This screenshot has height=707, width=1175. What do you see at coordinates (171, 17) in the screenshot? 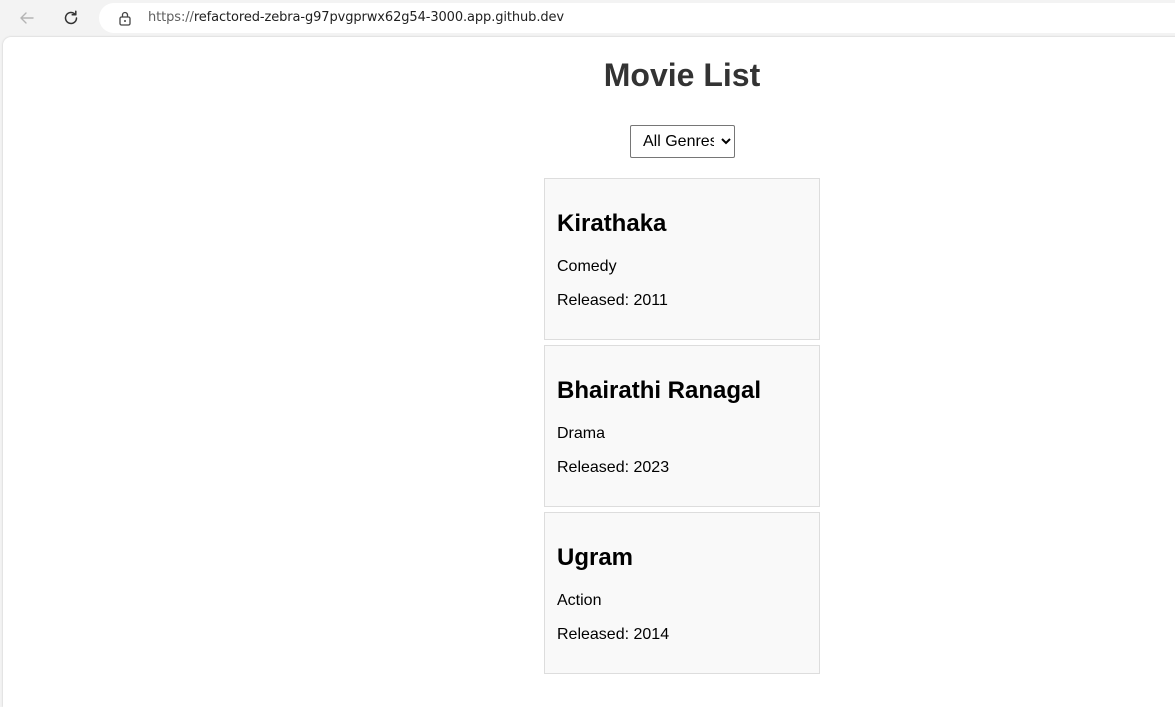
I see `url-scheme: https://` at bounding box center [171, 17].